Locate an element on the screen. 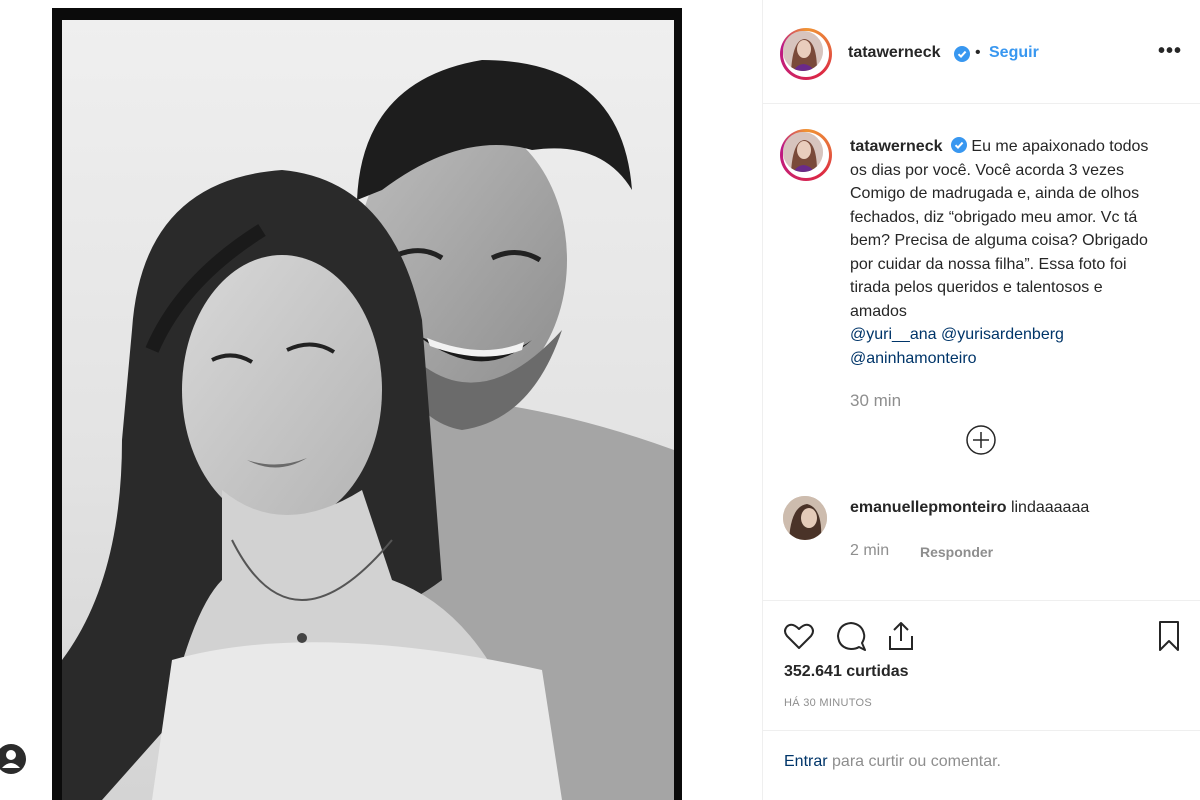 This screenshot has height=800, width=1200. caption-timestamp: 30 min is located at coordinates (876, 400).